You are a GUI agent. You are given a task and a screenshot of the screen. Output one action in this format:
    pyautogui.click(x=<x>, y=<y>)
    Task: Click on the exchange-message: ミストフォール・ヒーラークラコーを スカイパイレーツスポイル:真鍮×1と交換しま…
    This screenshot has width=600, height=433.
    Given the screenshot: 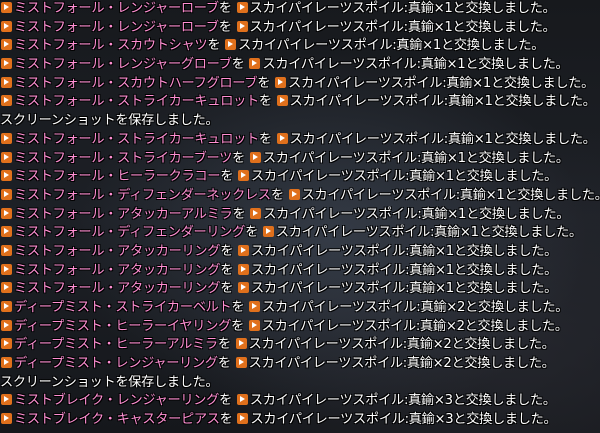 What is the action you would take?
    pyautogui.click(x=300, y=177)
    